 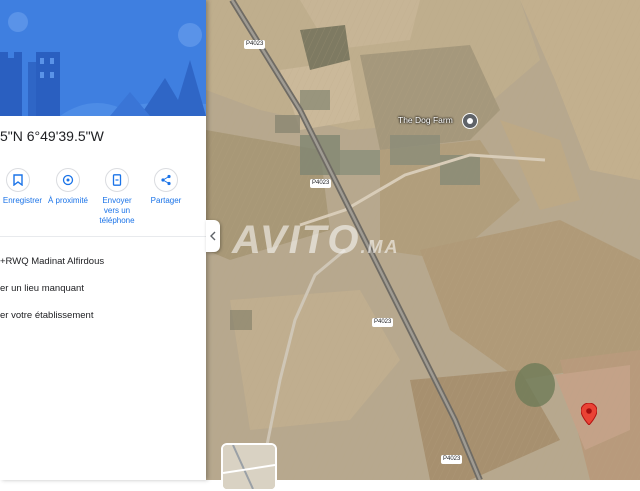 I want to click on nearby-icon, so click(x=68, y=180).